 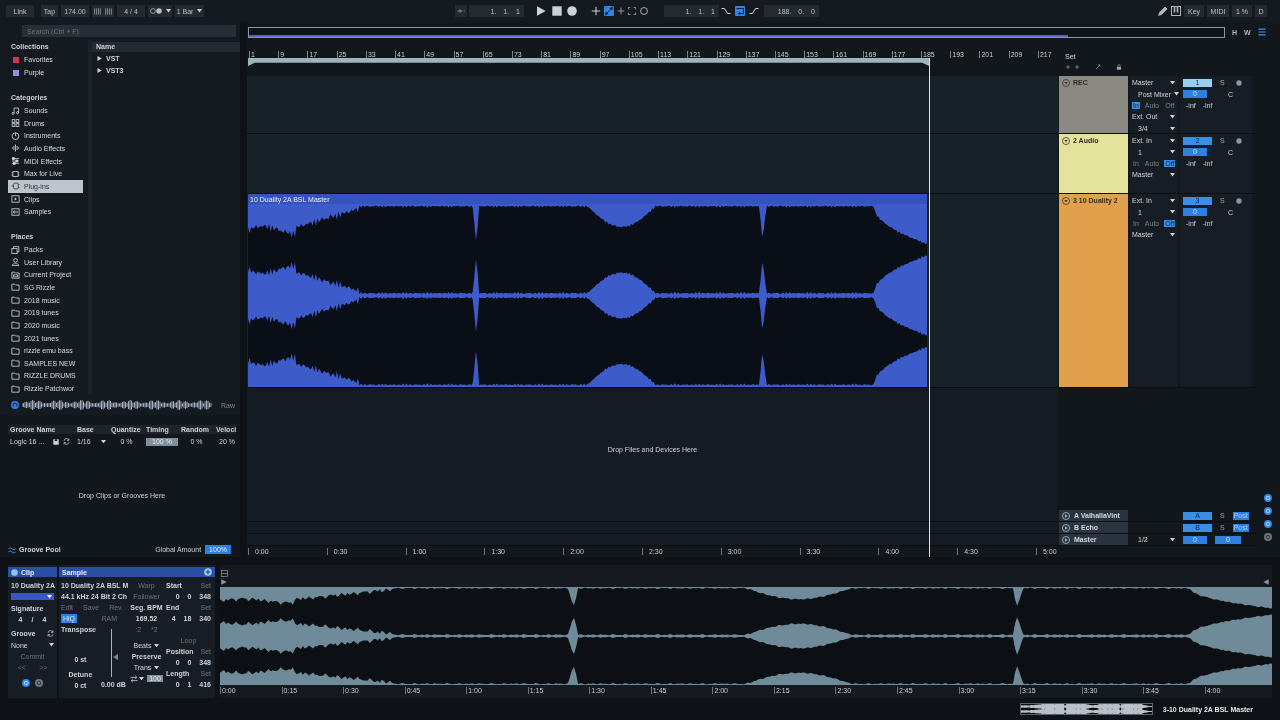 What do you see at coordinates (208, 572) in the screenshot?
I see `plus-circle-icon` at bounding box center [208, 572].